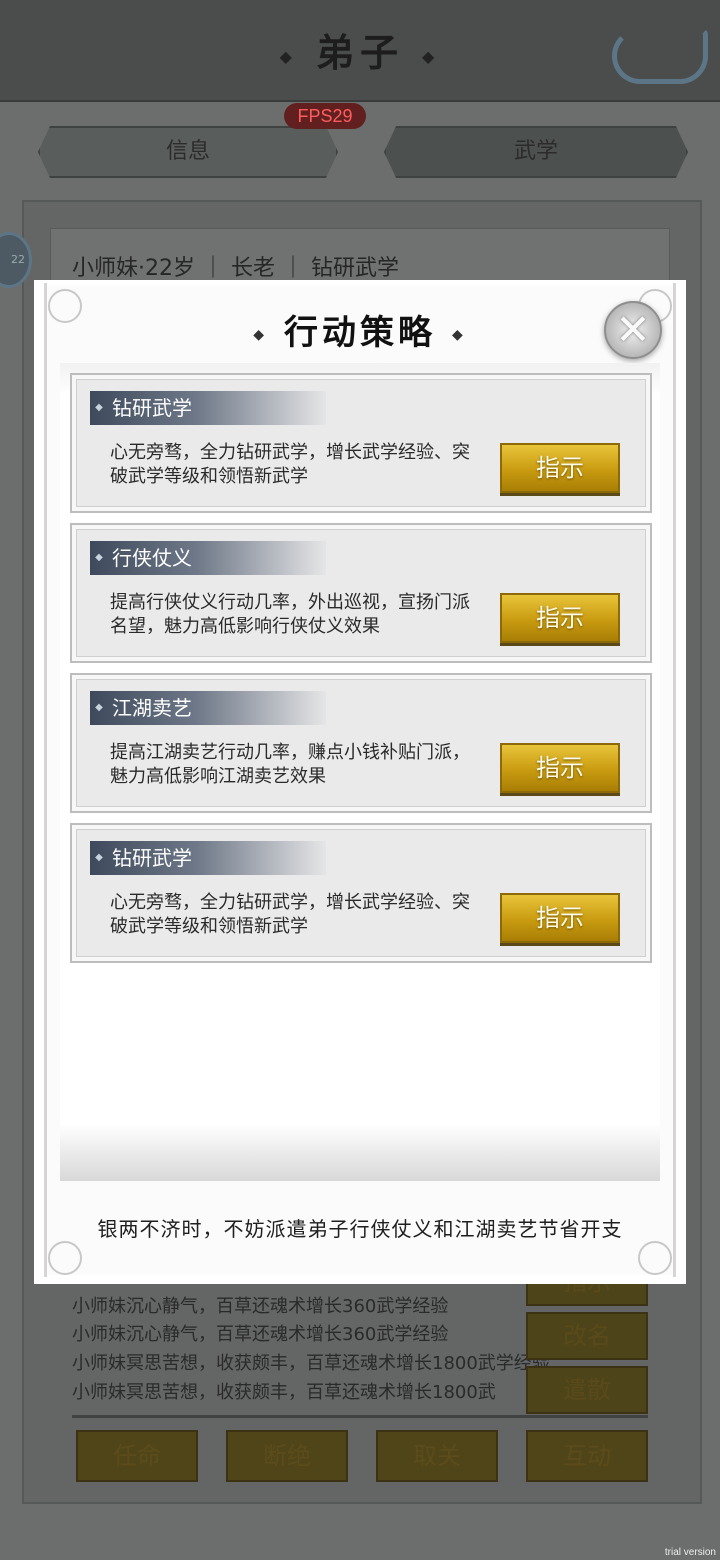  What do you see at coordinates (208, 708) in the screenshot?
I see `strategy-tag: ◆ 江湖卖艺` at bounding box center [208, 708].